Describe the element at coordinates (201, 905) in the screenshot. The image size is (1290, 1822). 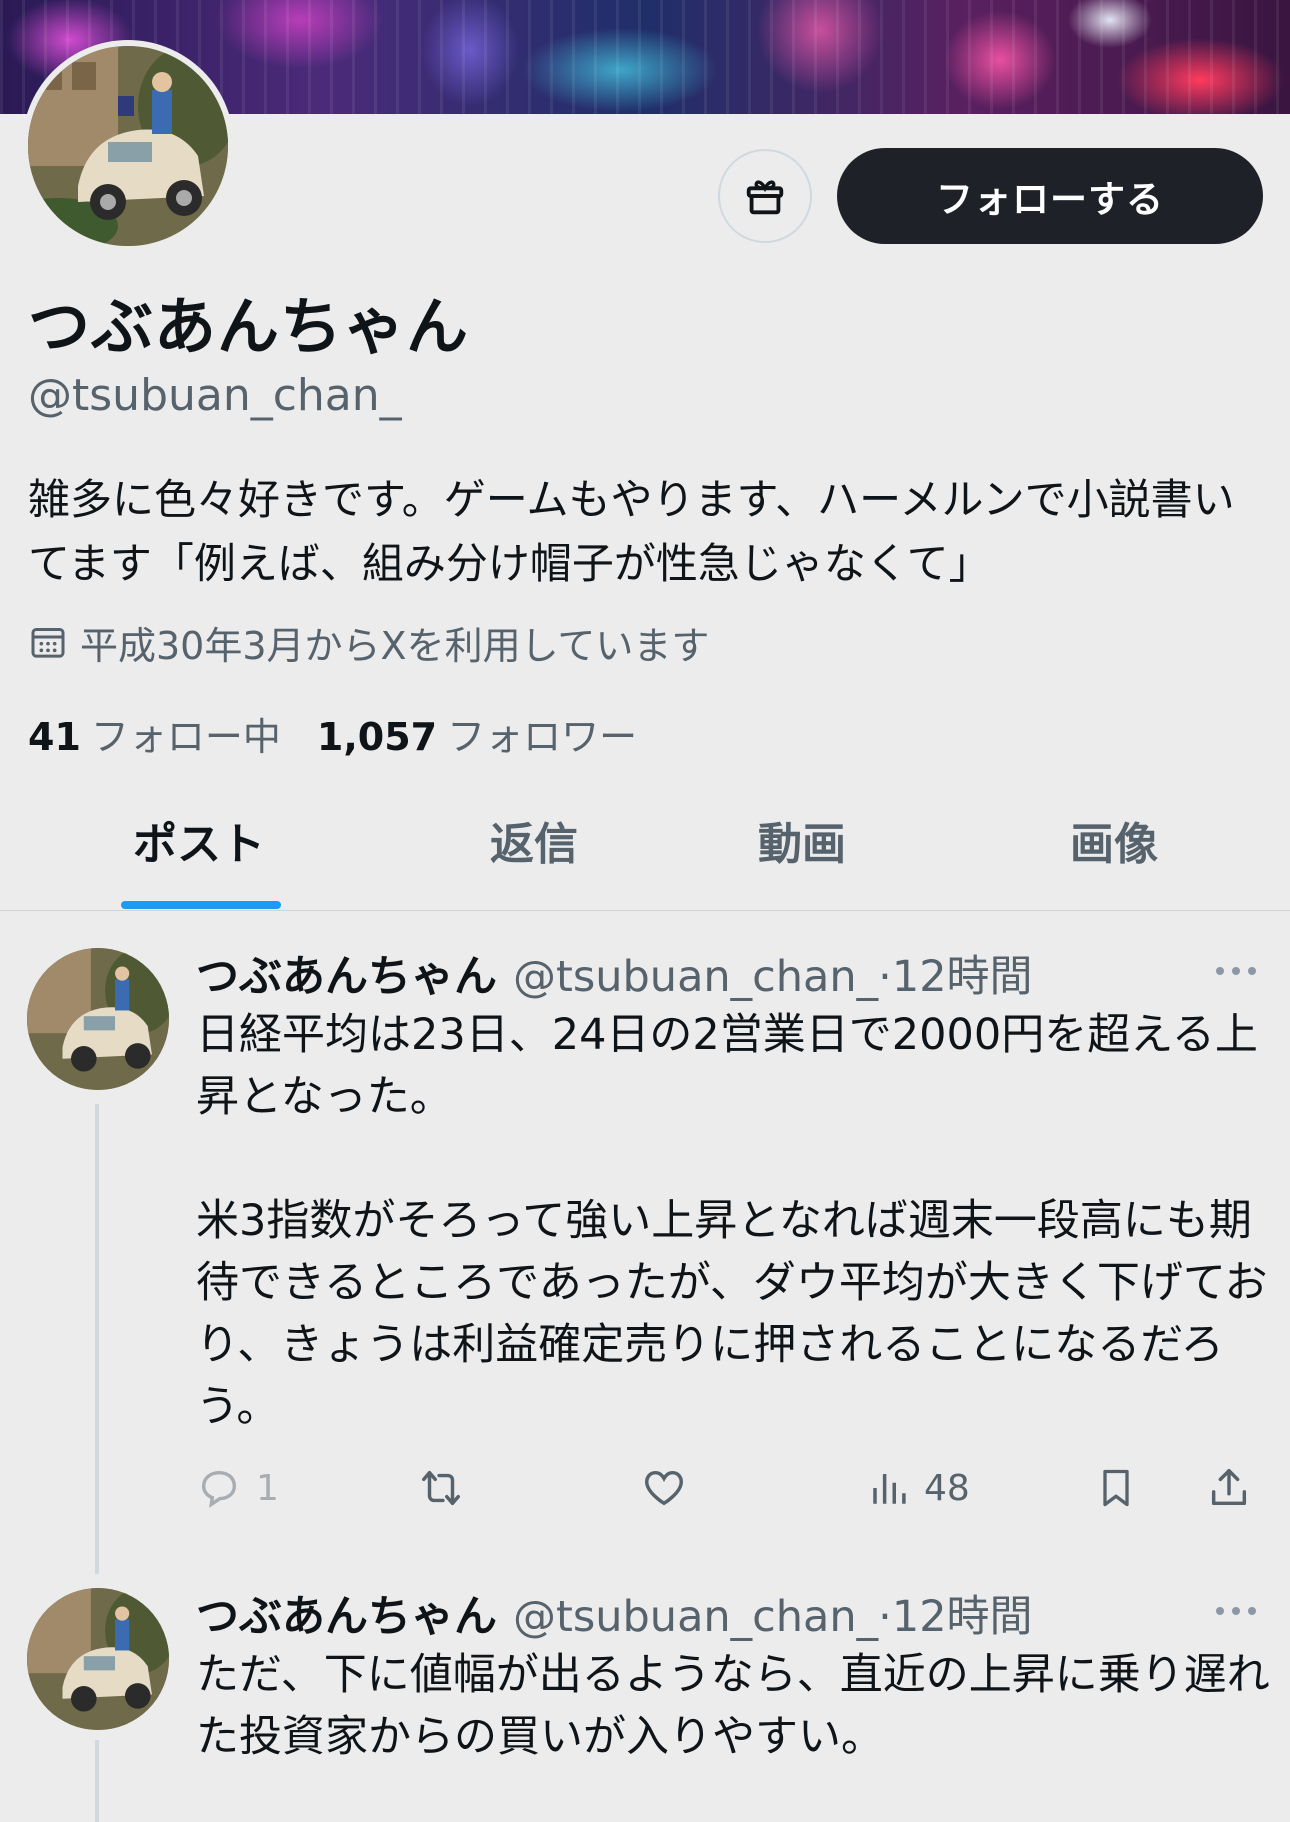
I see `tab-active-indicator` at that location.